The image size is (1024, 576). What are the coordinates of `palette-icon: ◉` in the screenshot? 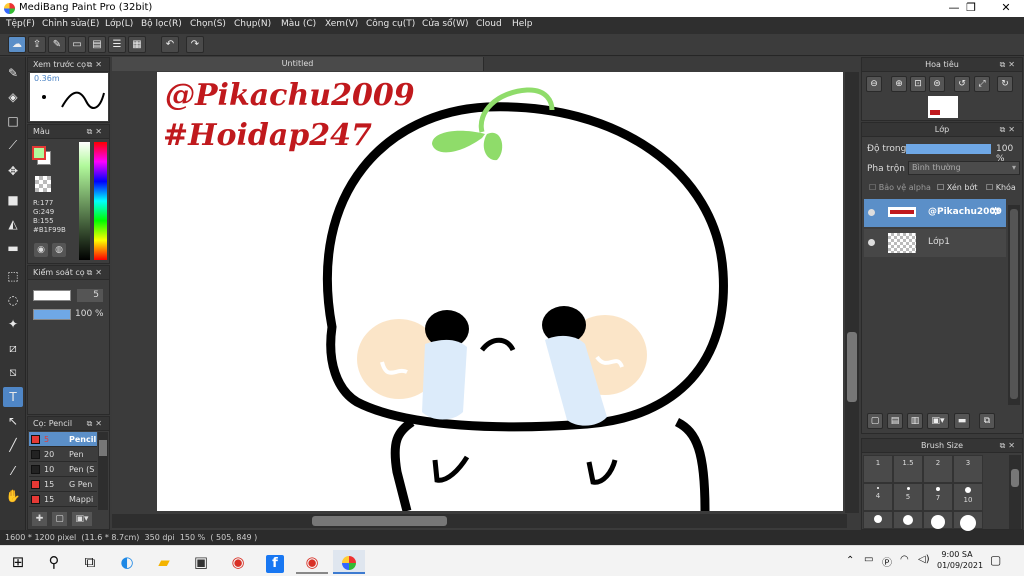 It's located at (41, 250).